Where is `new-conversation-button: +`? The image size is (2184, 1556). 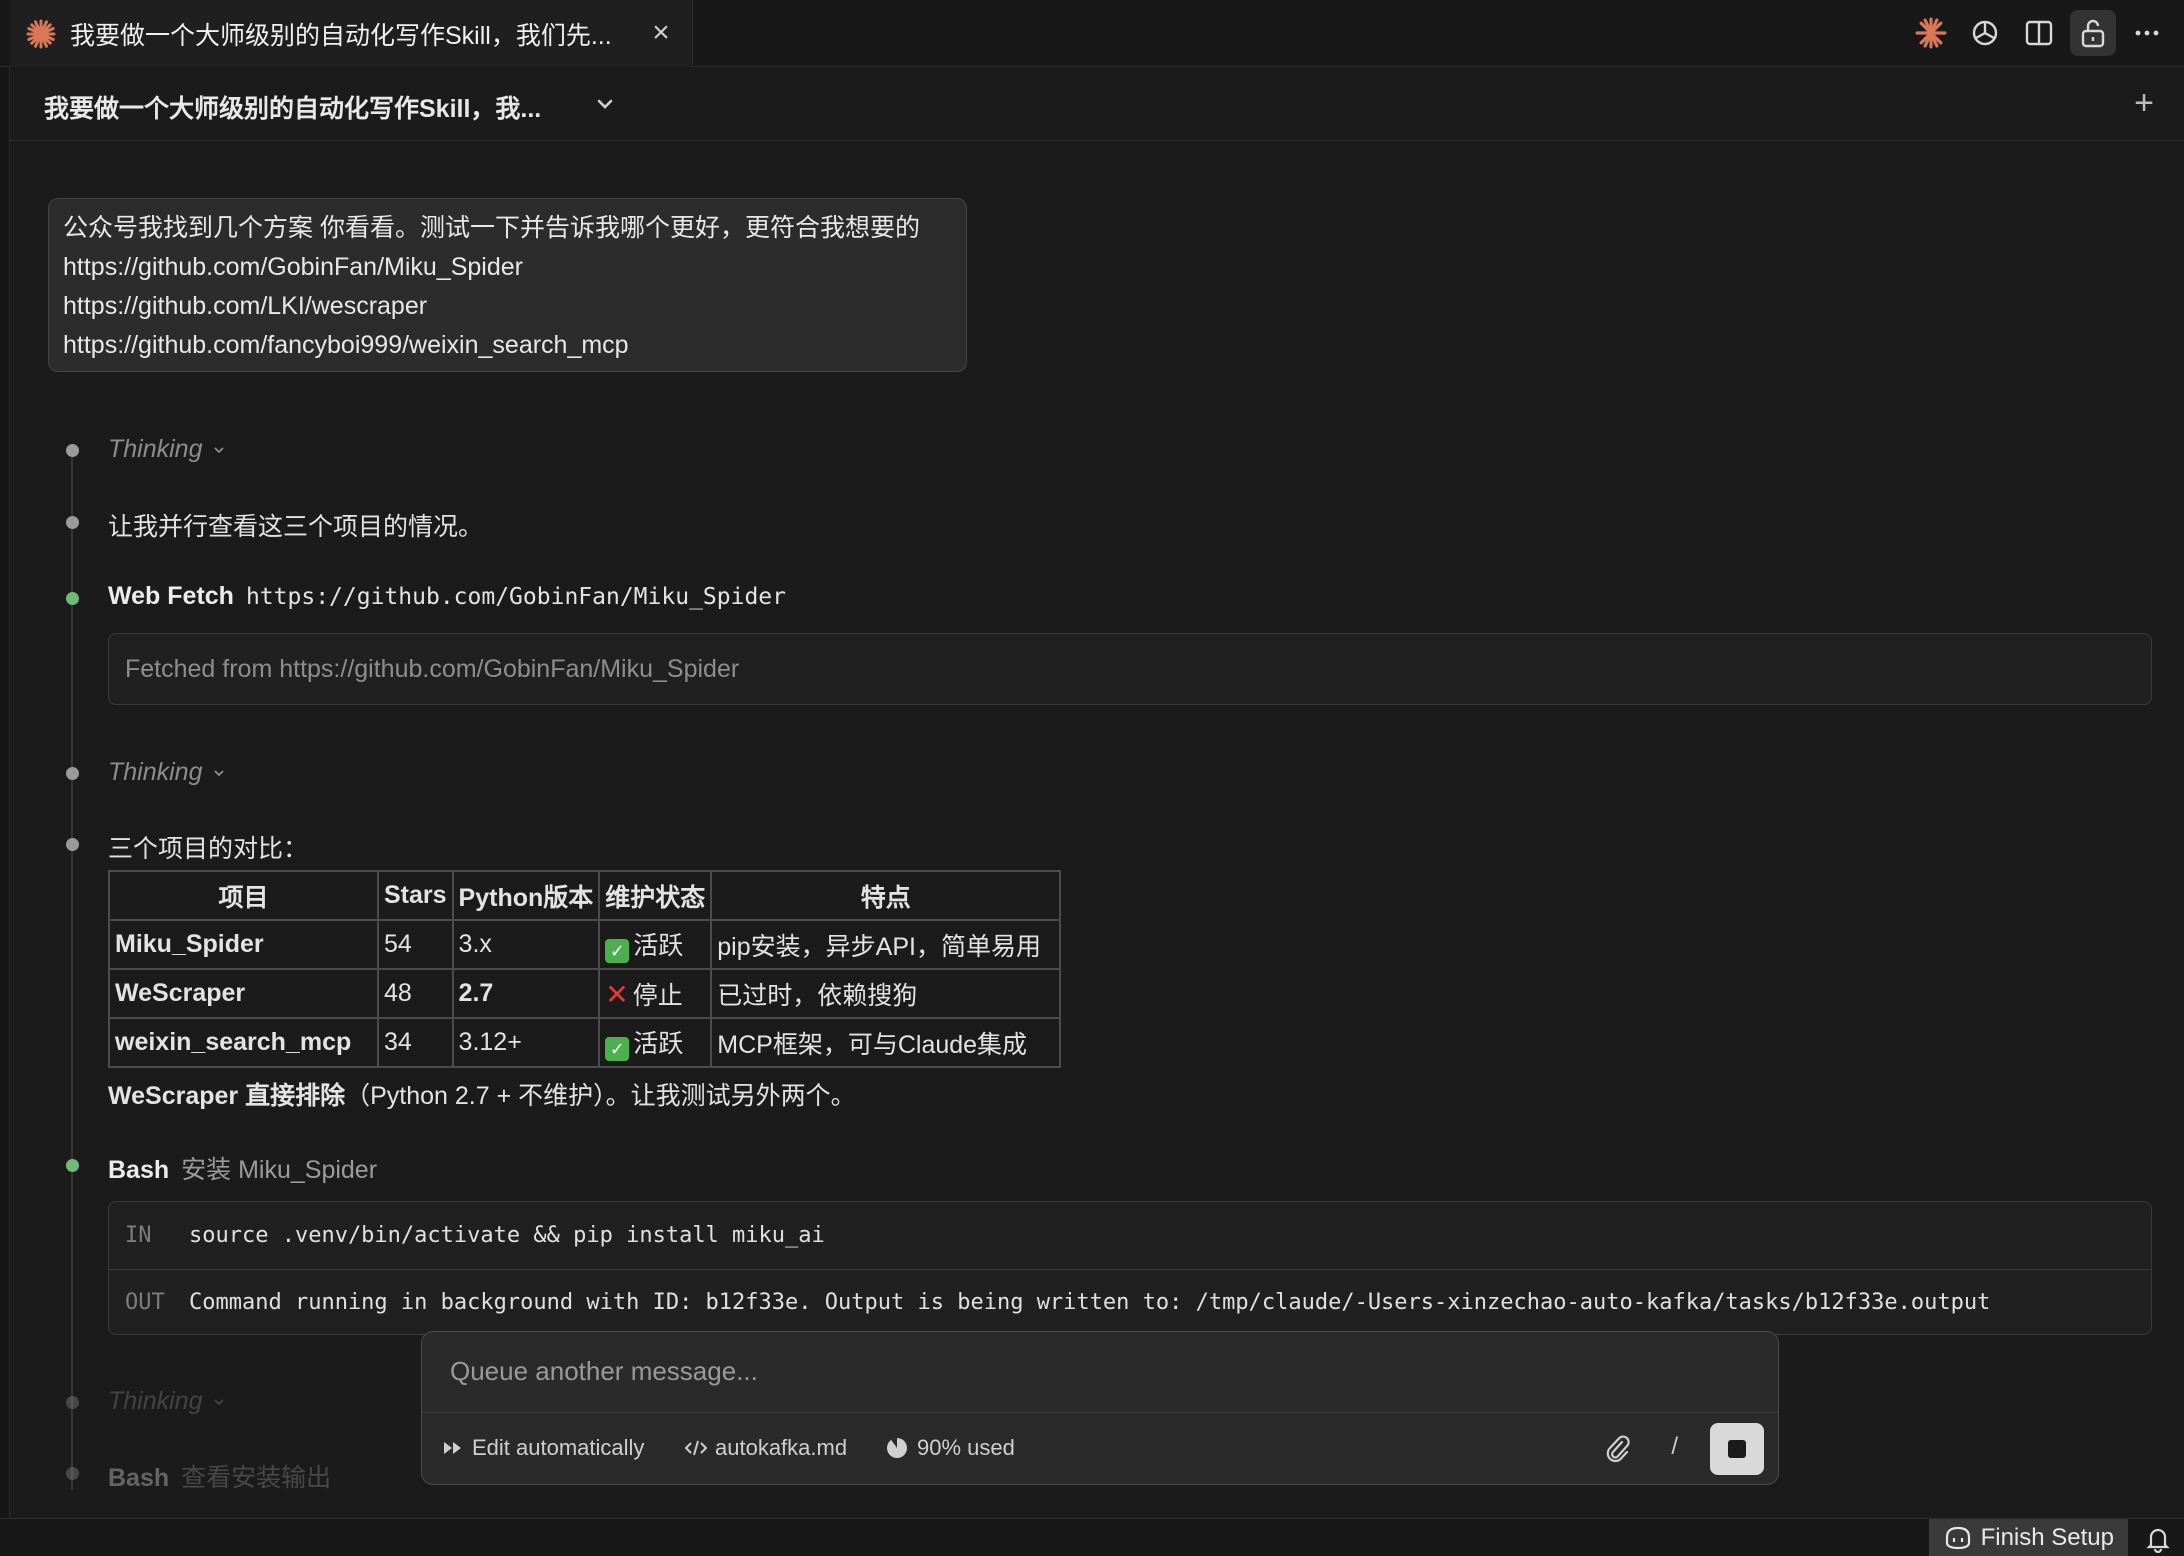 new-conversation-button: + is located at coordinates (2144, 103).